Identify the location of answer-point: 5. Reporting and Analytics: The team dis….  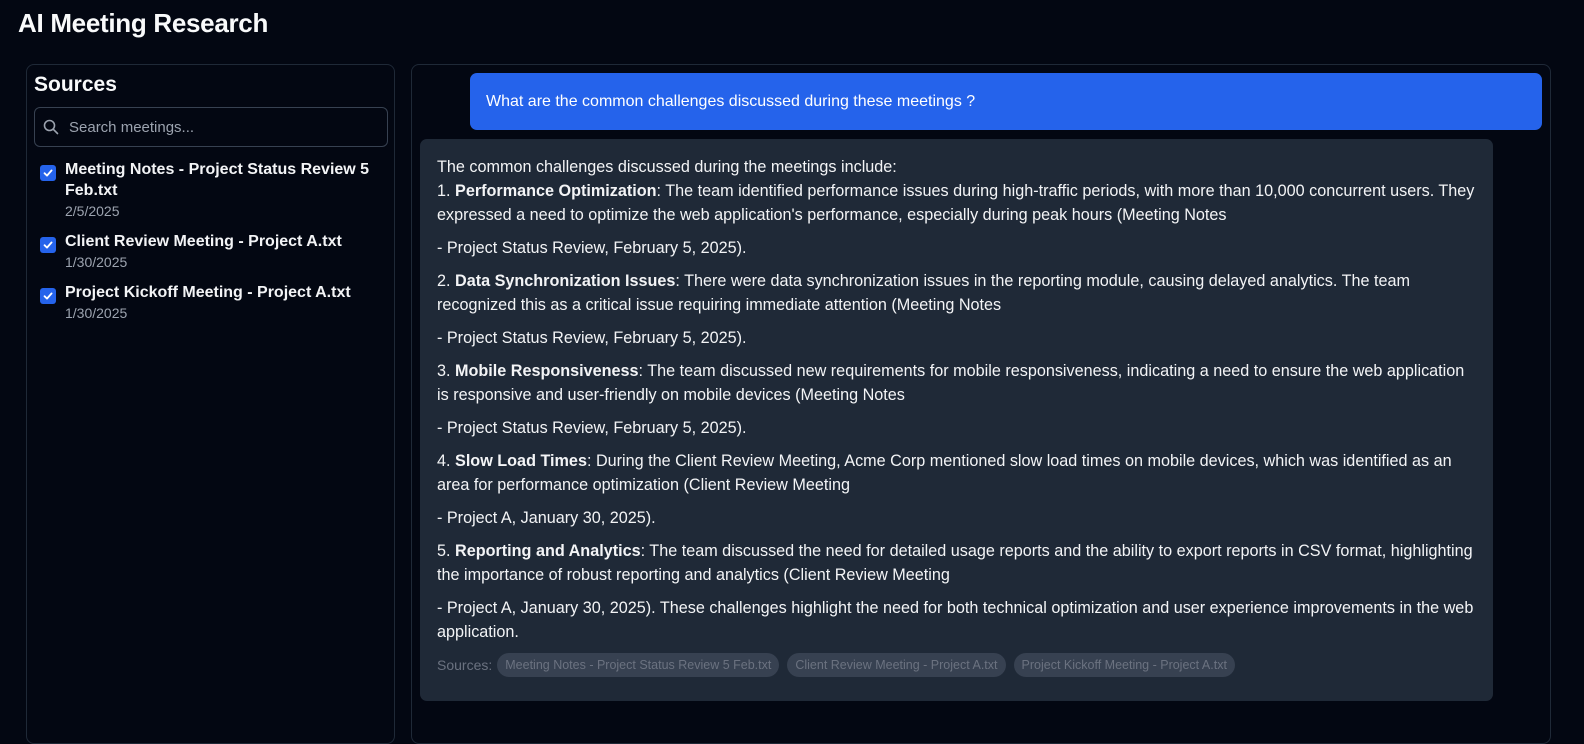
(957, 591).